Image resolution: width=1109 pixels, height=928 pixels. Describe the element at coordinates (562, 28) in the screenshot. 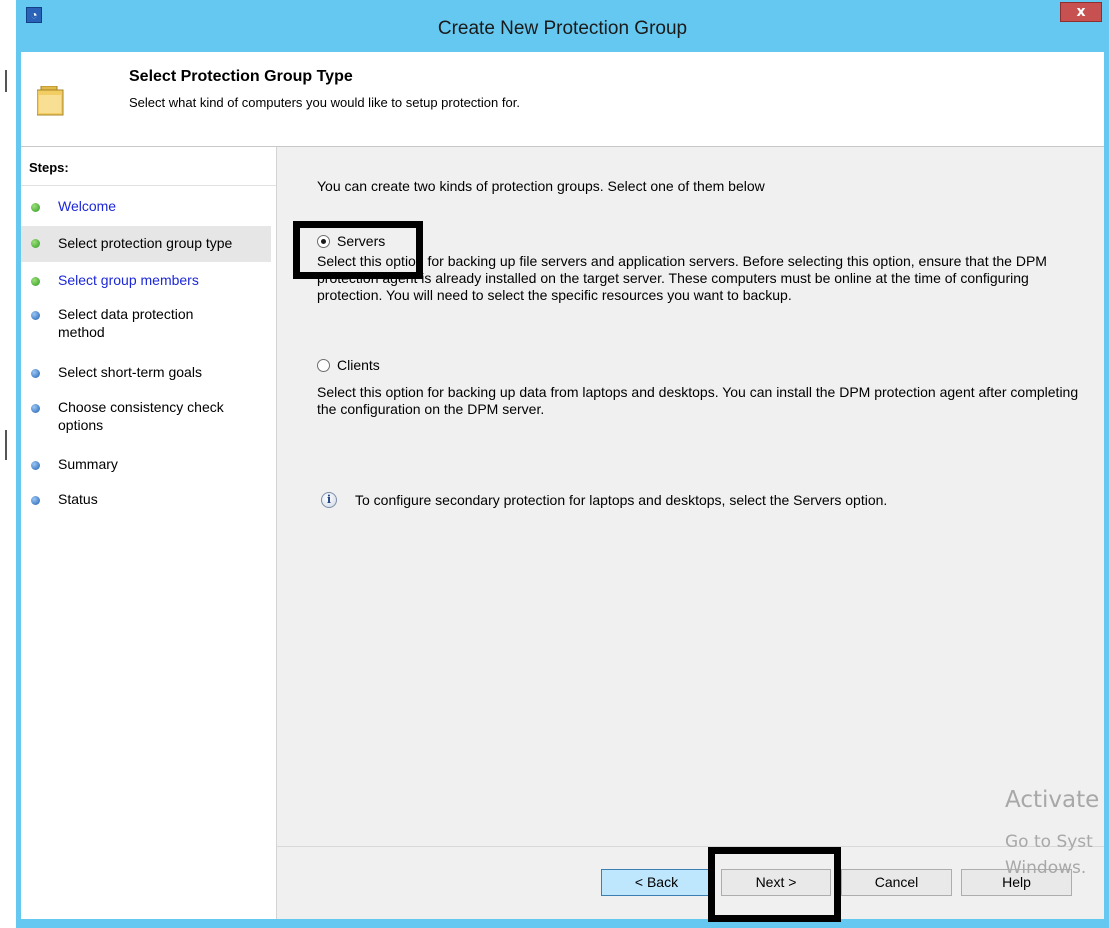

I see `window-title: Create New Protection Group` at that location.